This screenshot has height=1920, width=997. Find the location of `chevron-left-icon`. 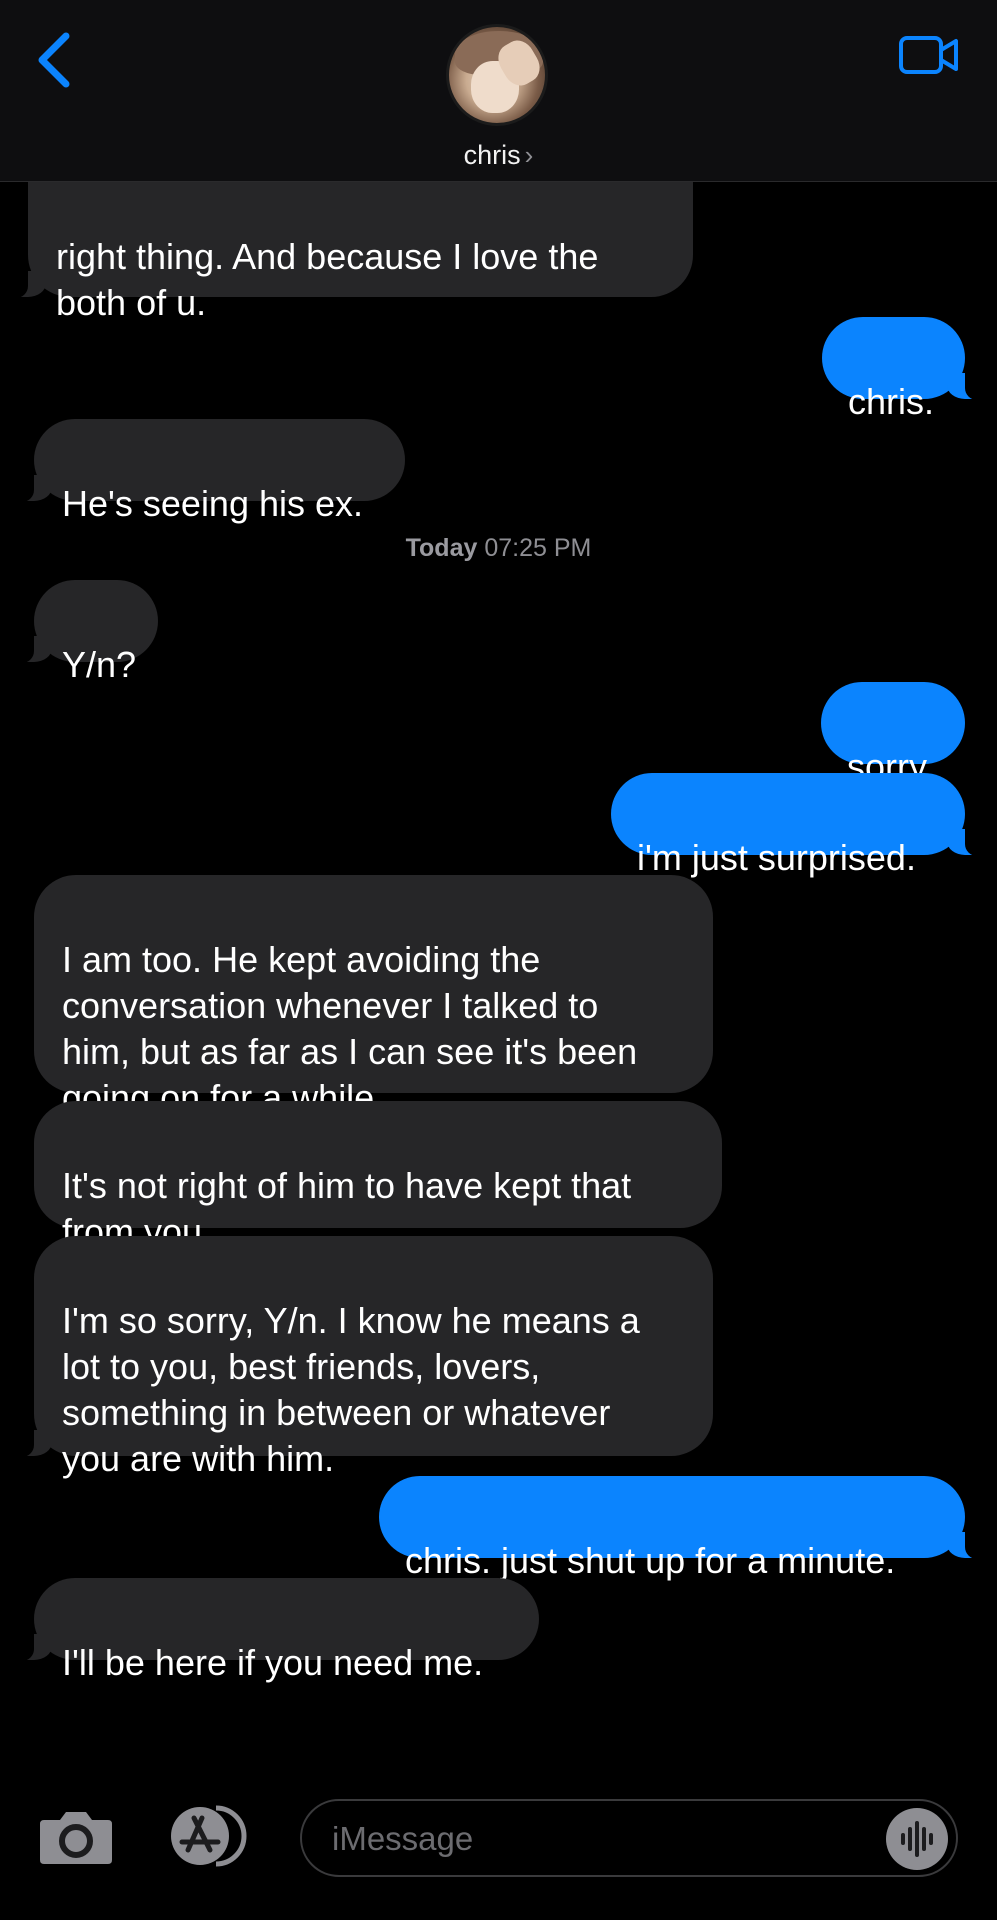

chevron-left-icon is located at coordinates (54, 60).